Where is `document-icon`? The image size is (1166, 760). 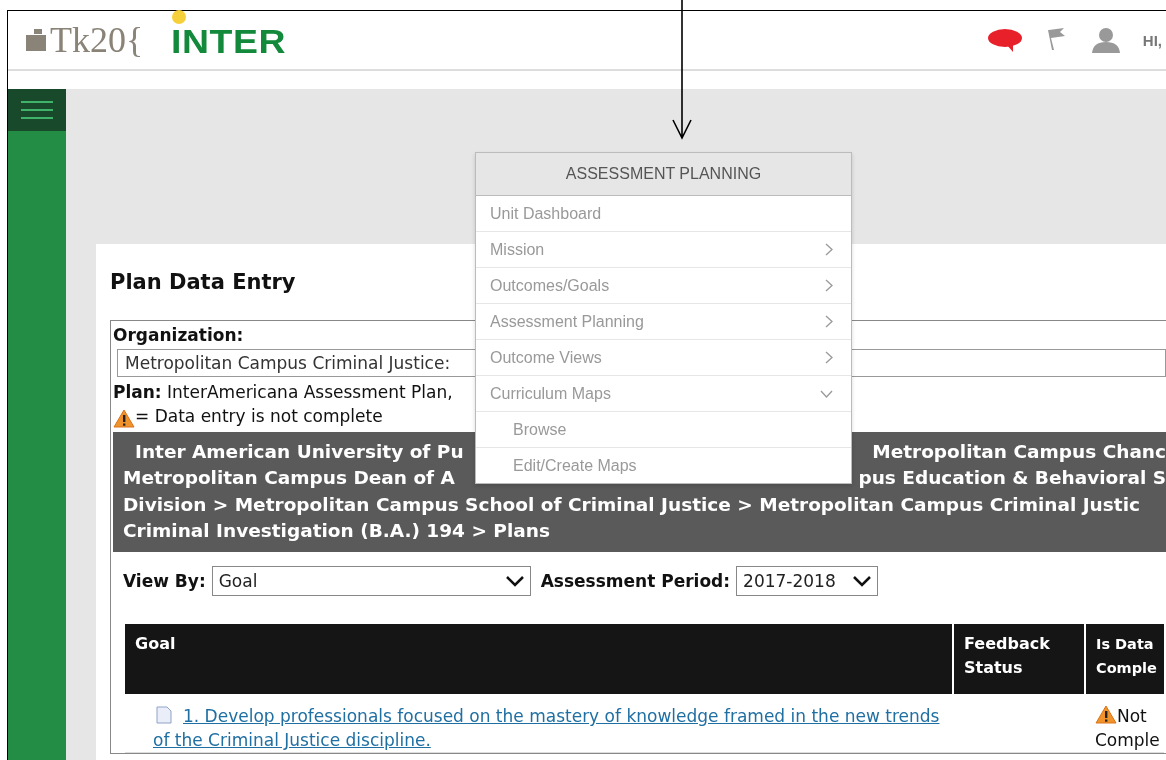
document-icon is located at coordinates (164, 715).